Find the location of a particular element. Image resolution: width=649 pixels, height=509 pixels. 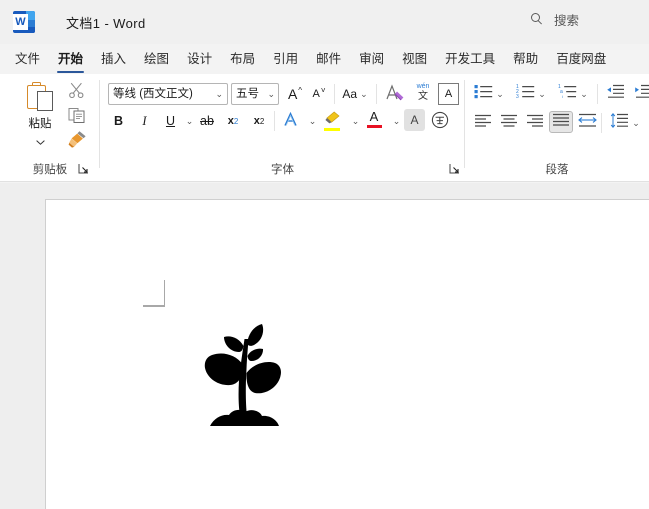

tab-home: 开始 is located at coordinates (70, 59).